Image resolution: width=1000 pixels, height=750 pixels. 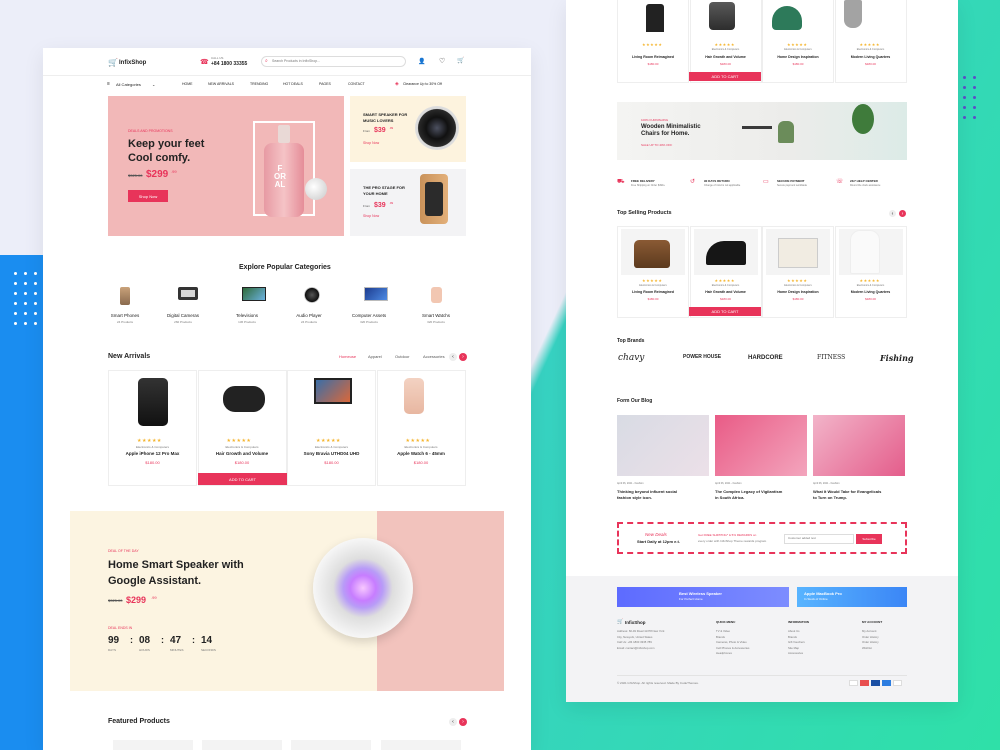 I want to click on phone-icon, so click(x=125, y=296).